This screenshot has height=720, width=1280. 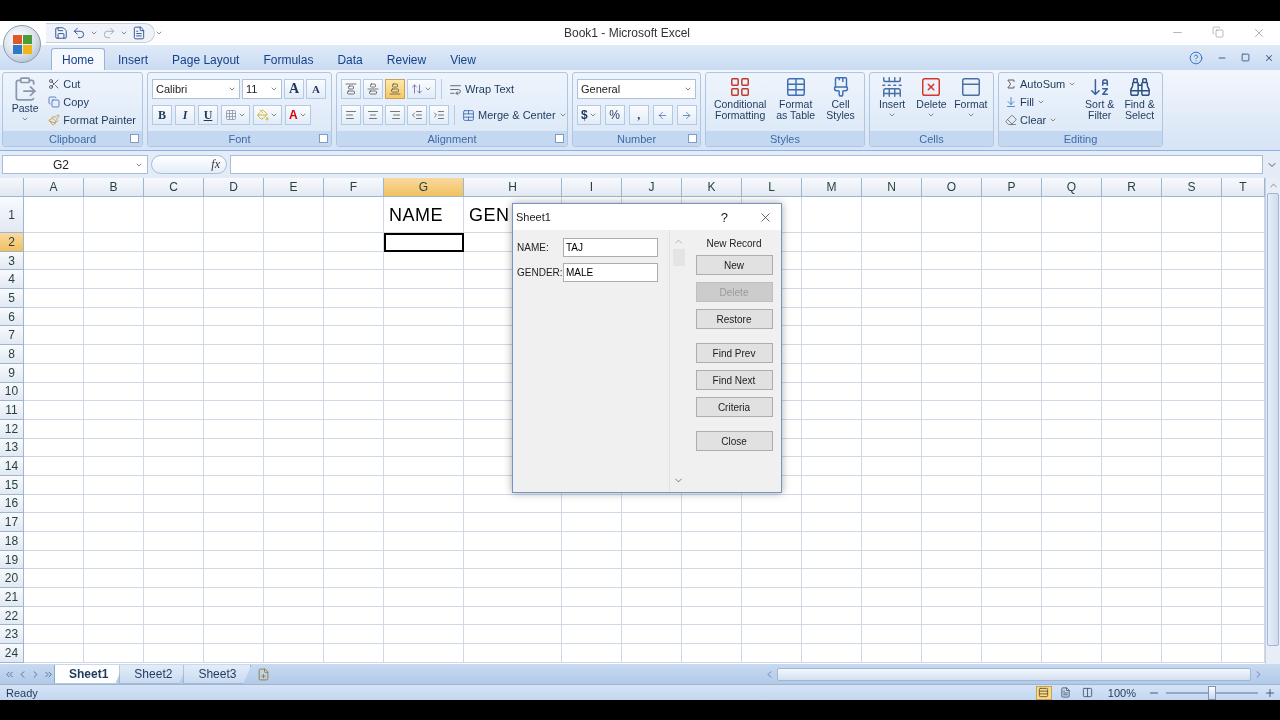 I want to click on number-format-select: General, so click(x=636, y=89).